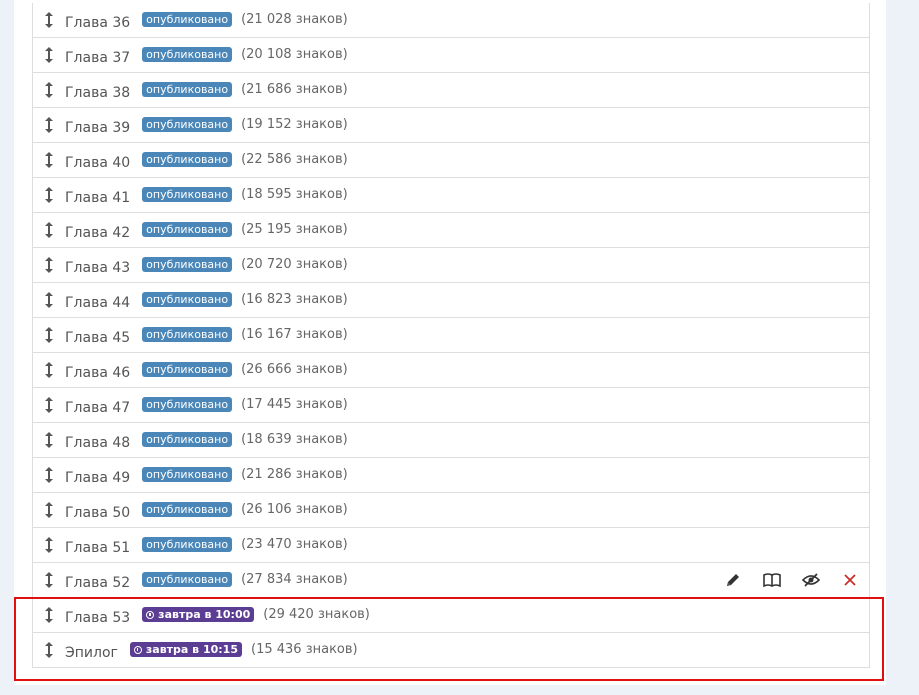 This screenshot has width=919, height=695. I want to click on char-count: (21 286 знаков), so click(294, 474).